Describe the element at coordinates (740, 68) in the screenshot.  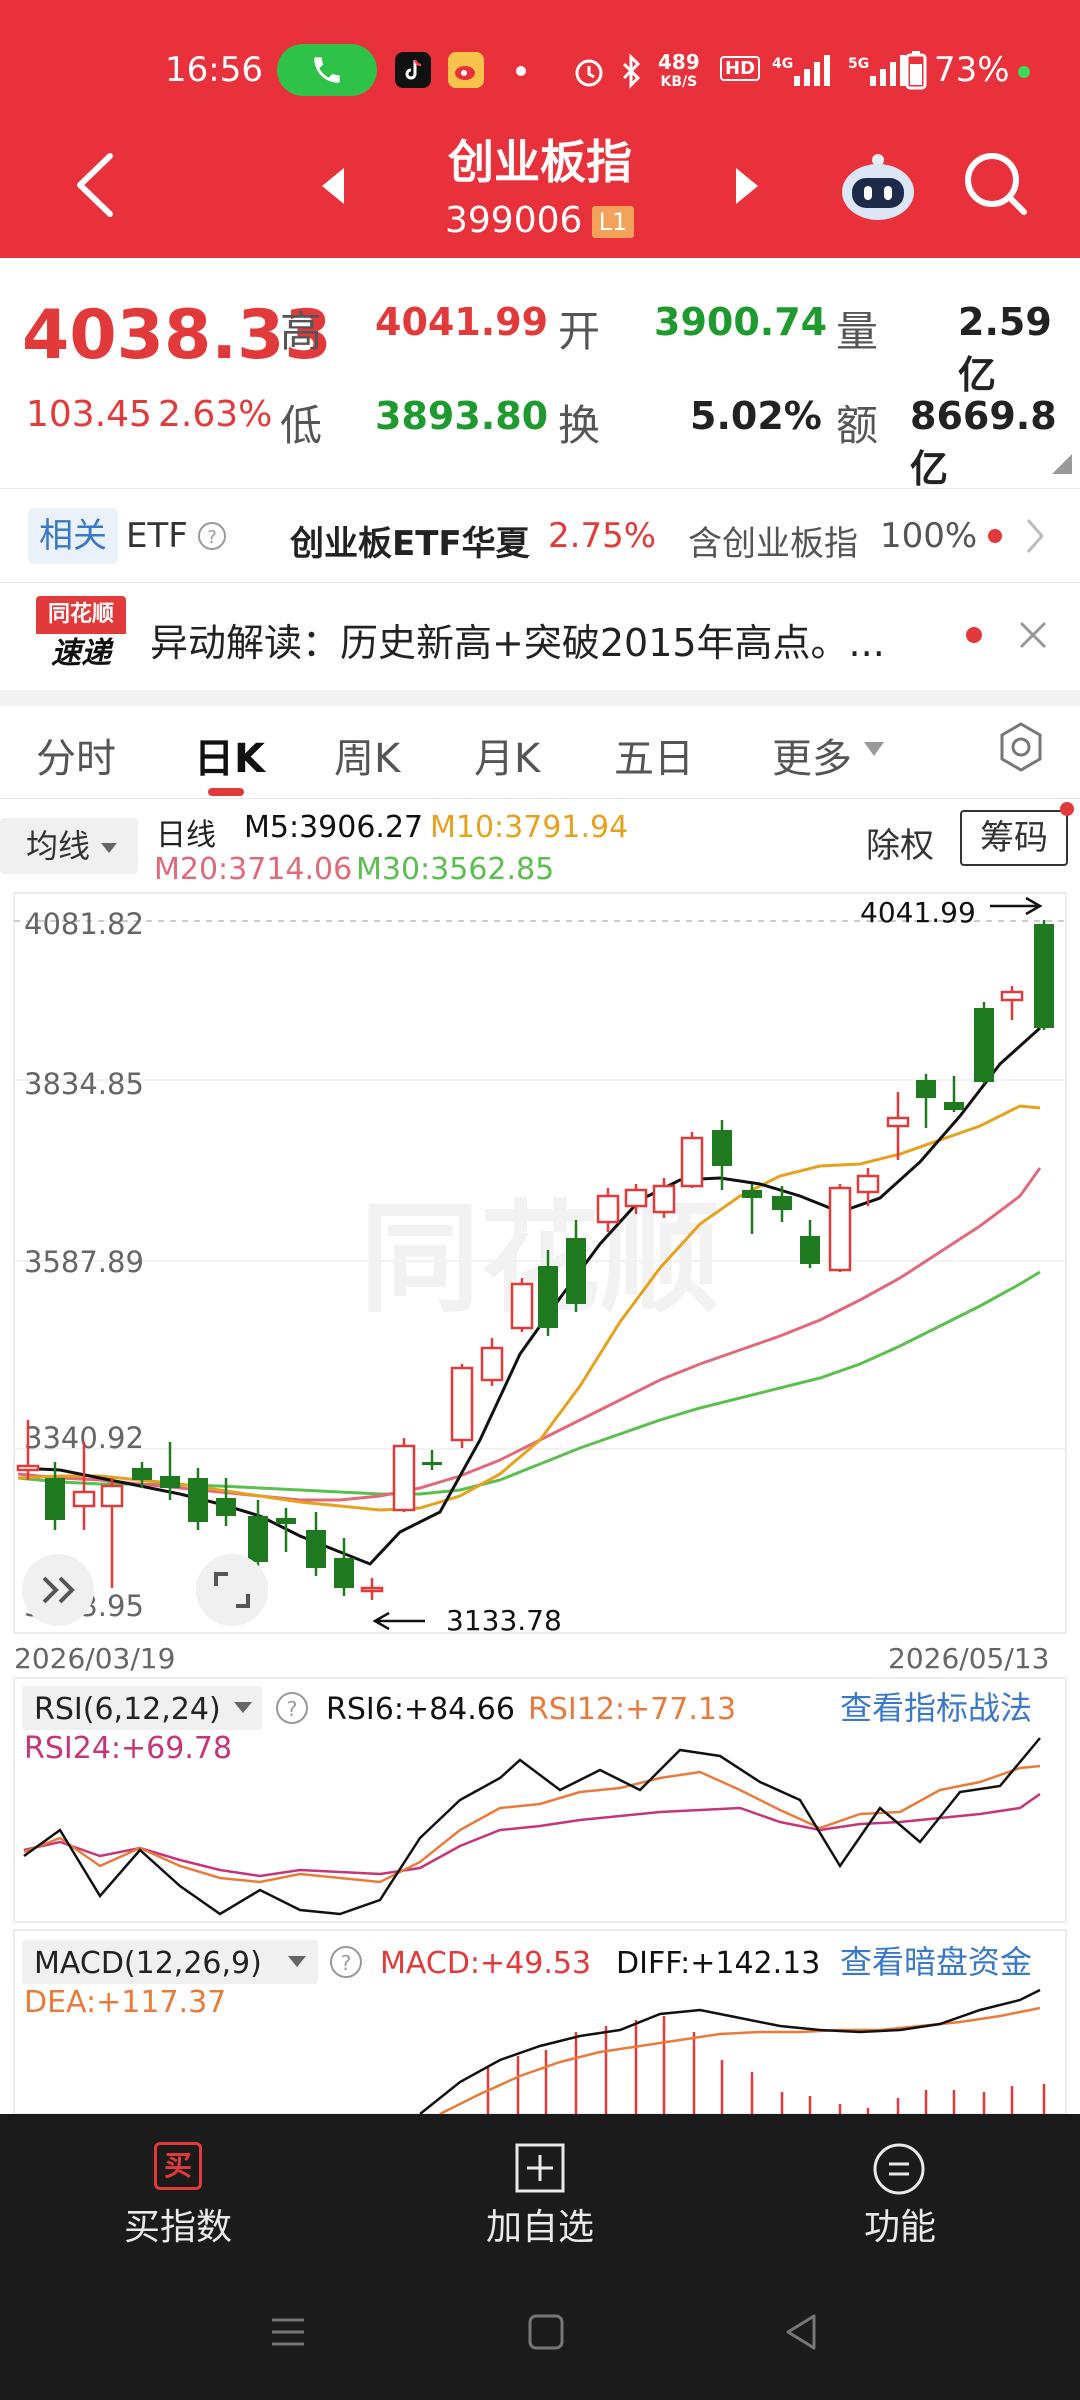
I see `hd-icon: HD` at that location.